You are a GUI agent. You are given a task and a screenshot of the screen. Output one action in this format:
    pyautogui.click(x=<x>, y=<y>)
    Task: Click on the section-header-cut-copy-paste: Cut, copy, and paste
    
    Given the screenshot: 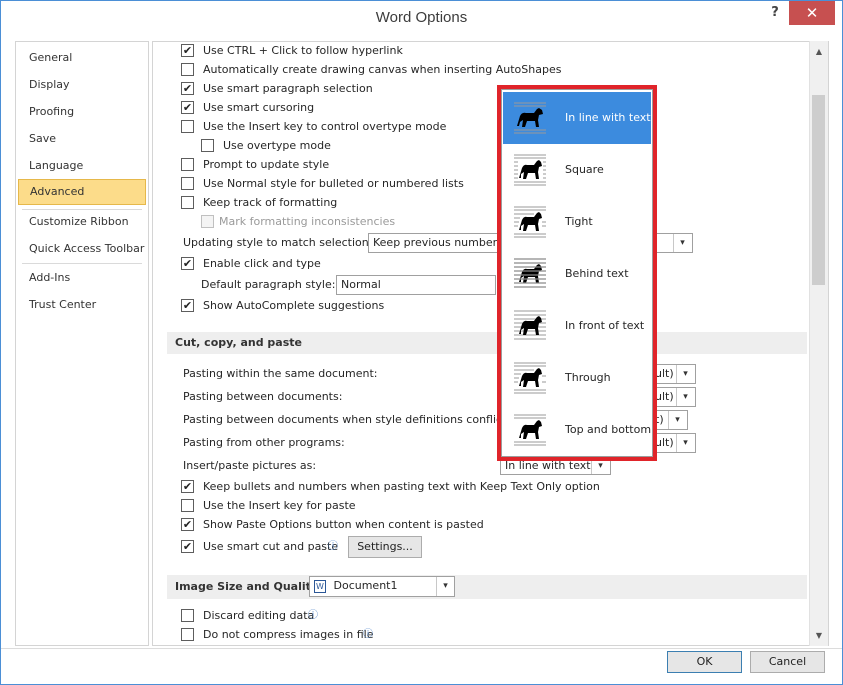 What is the action you would take?
    pyautogui.click(x=487, y=343)
    